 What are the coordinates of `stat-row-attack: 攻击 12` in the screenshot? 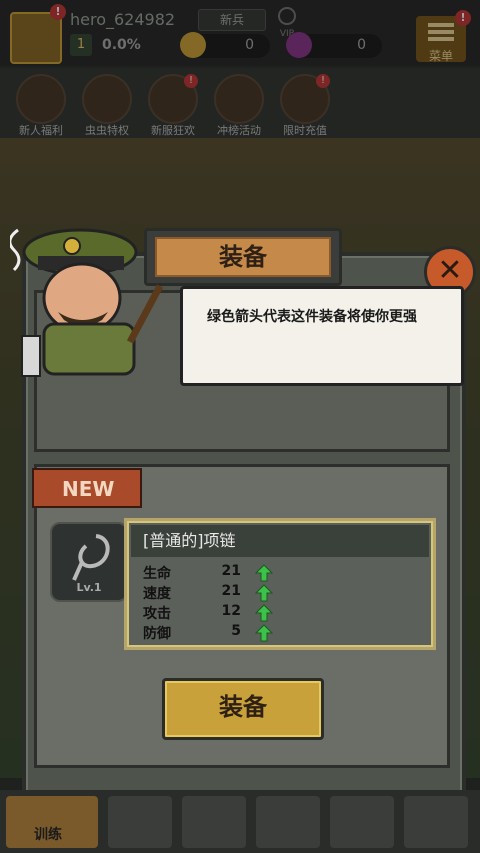 It's located at (263, 613).